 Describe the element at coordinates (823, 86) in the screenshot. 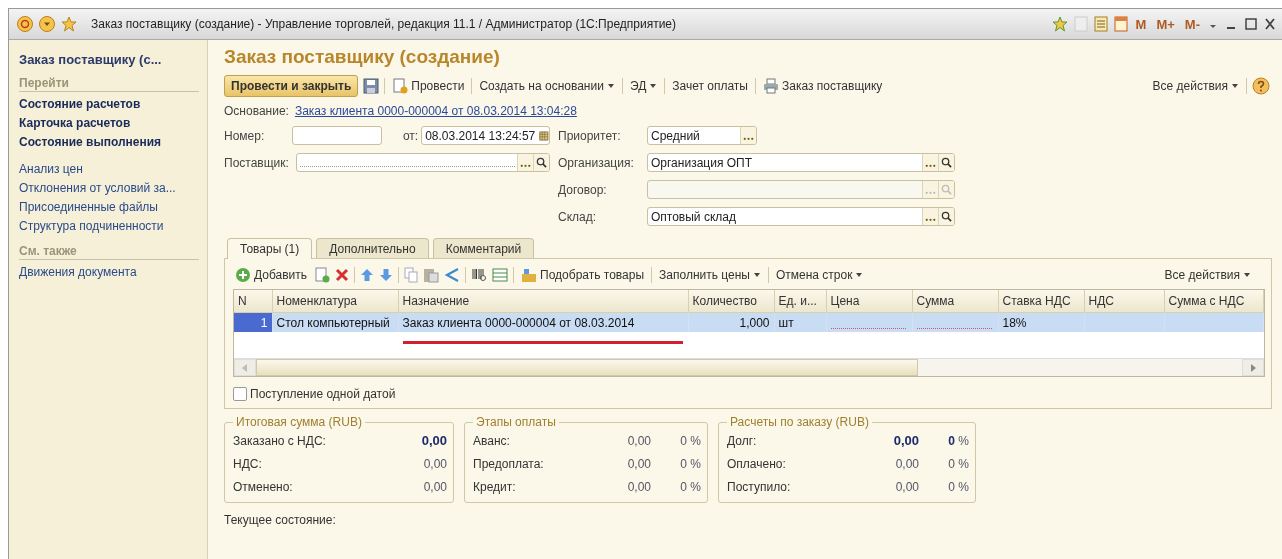

I see `print-button: Заказ поставщику` at that location.